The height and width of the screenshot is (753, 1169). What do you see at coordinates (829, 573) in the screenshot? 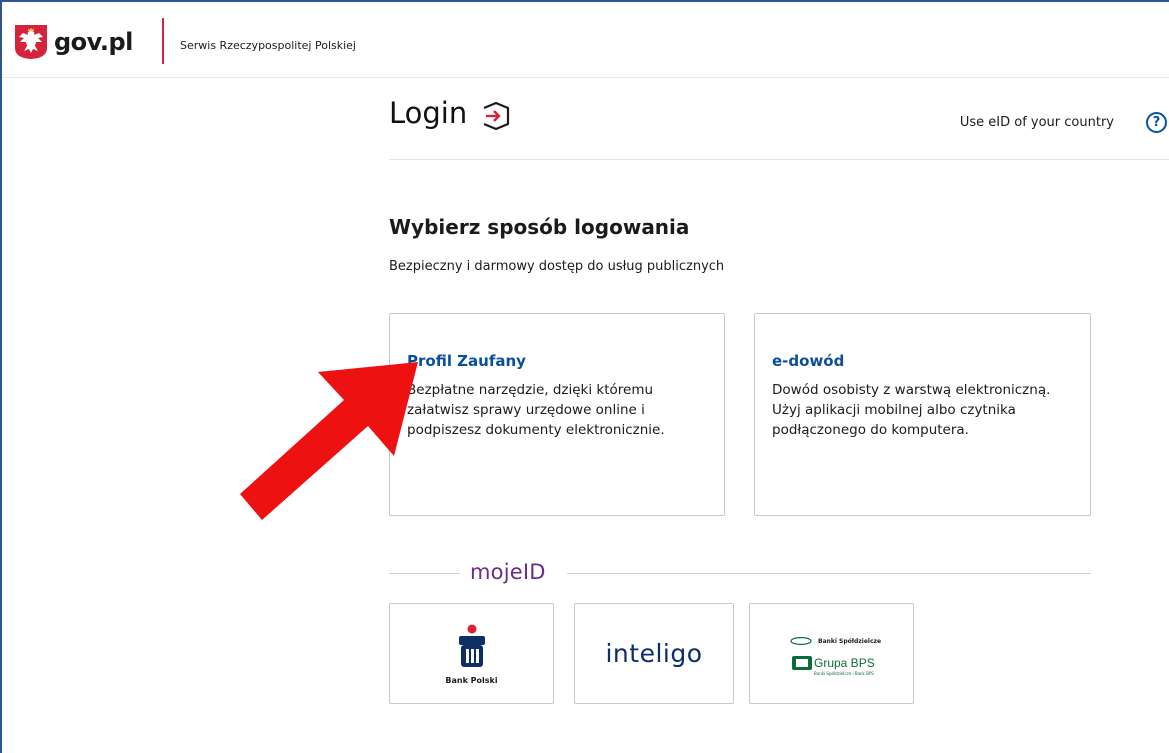
I see `mojeid-divider-right` at bounding box center [829, 573].